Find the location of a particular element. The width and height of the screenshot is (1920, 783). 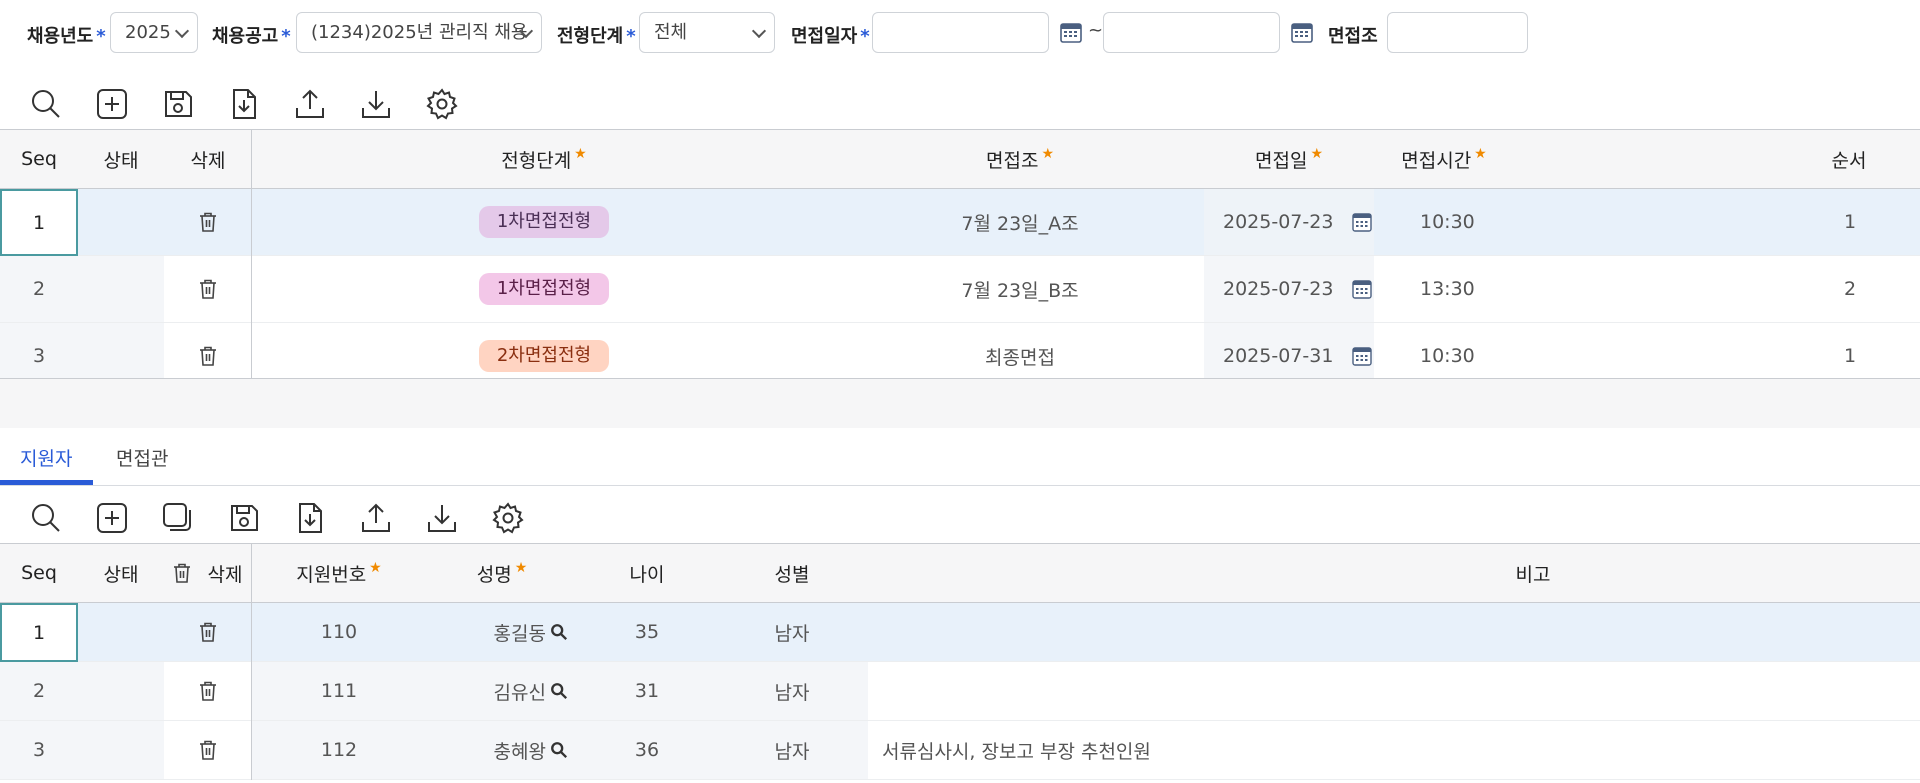

header-seq: Seq is located at coordinates (39, 159).